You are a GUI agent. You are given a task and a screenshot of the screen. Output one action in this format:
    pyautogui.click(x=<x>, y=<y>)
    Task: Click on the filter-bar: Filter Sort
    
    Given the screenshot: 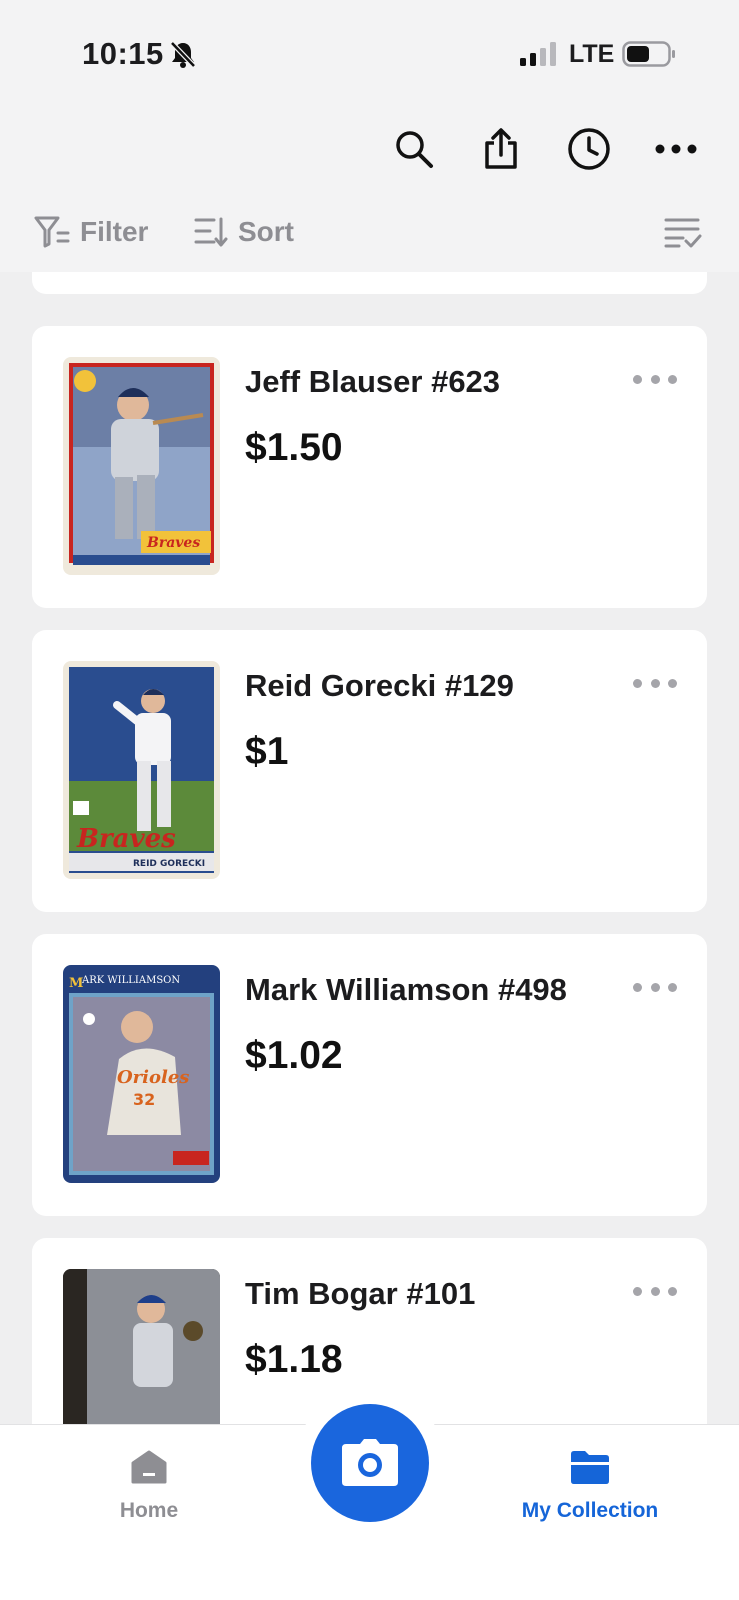 What is the action you would take?
    pyautogui.click(x=369, y=232)
    